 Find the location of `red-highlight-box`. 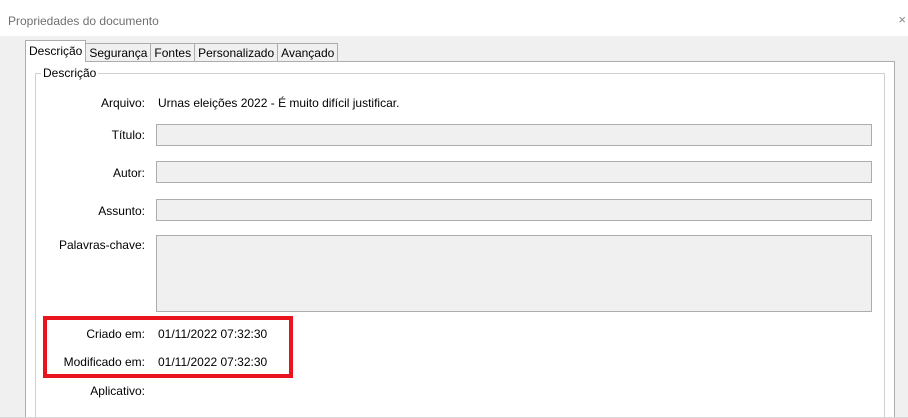

red-highlight-box is located at coordinates (168, 347).